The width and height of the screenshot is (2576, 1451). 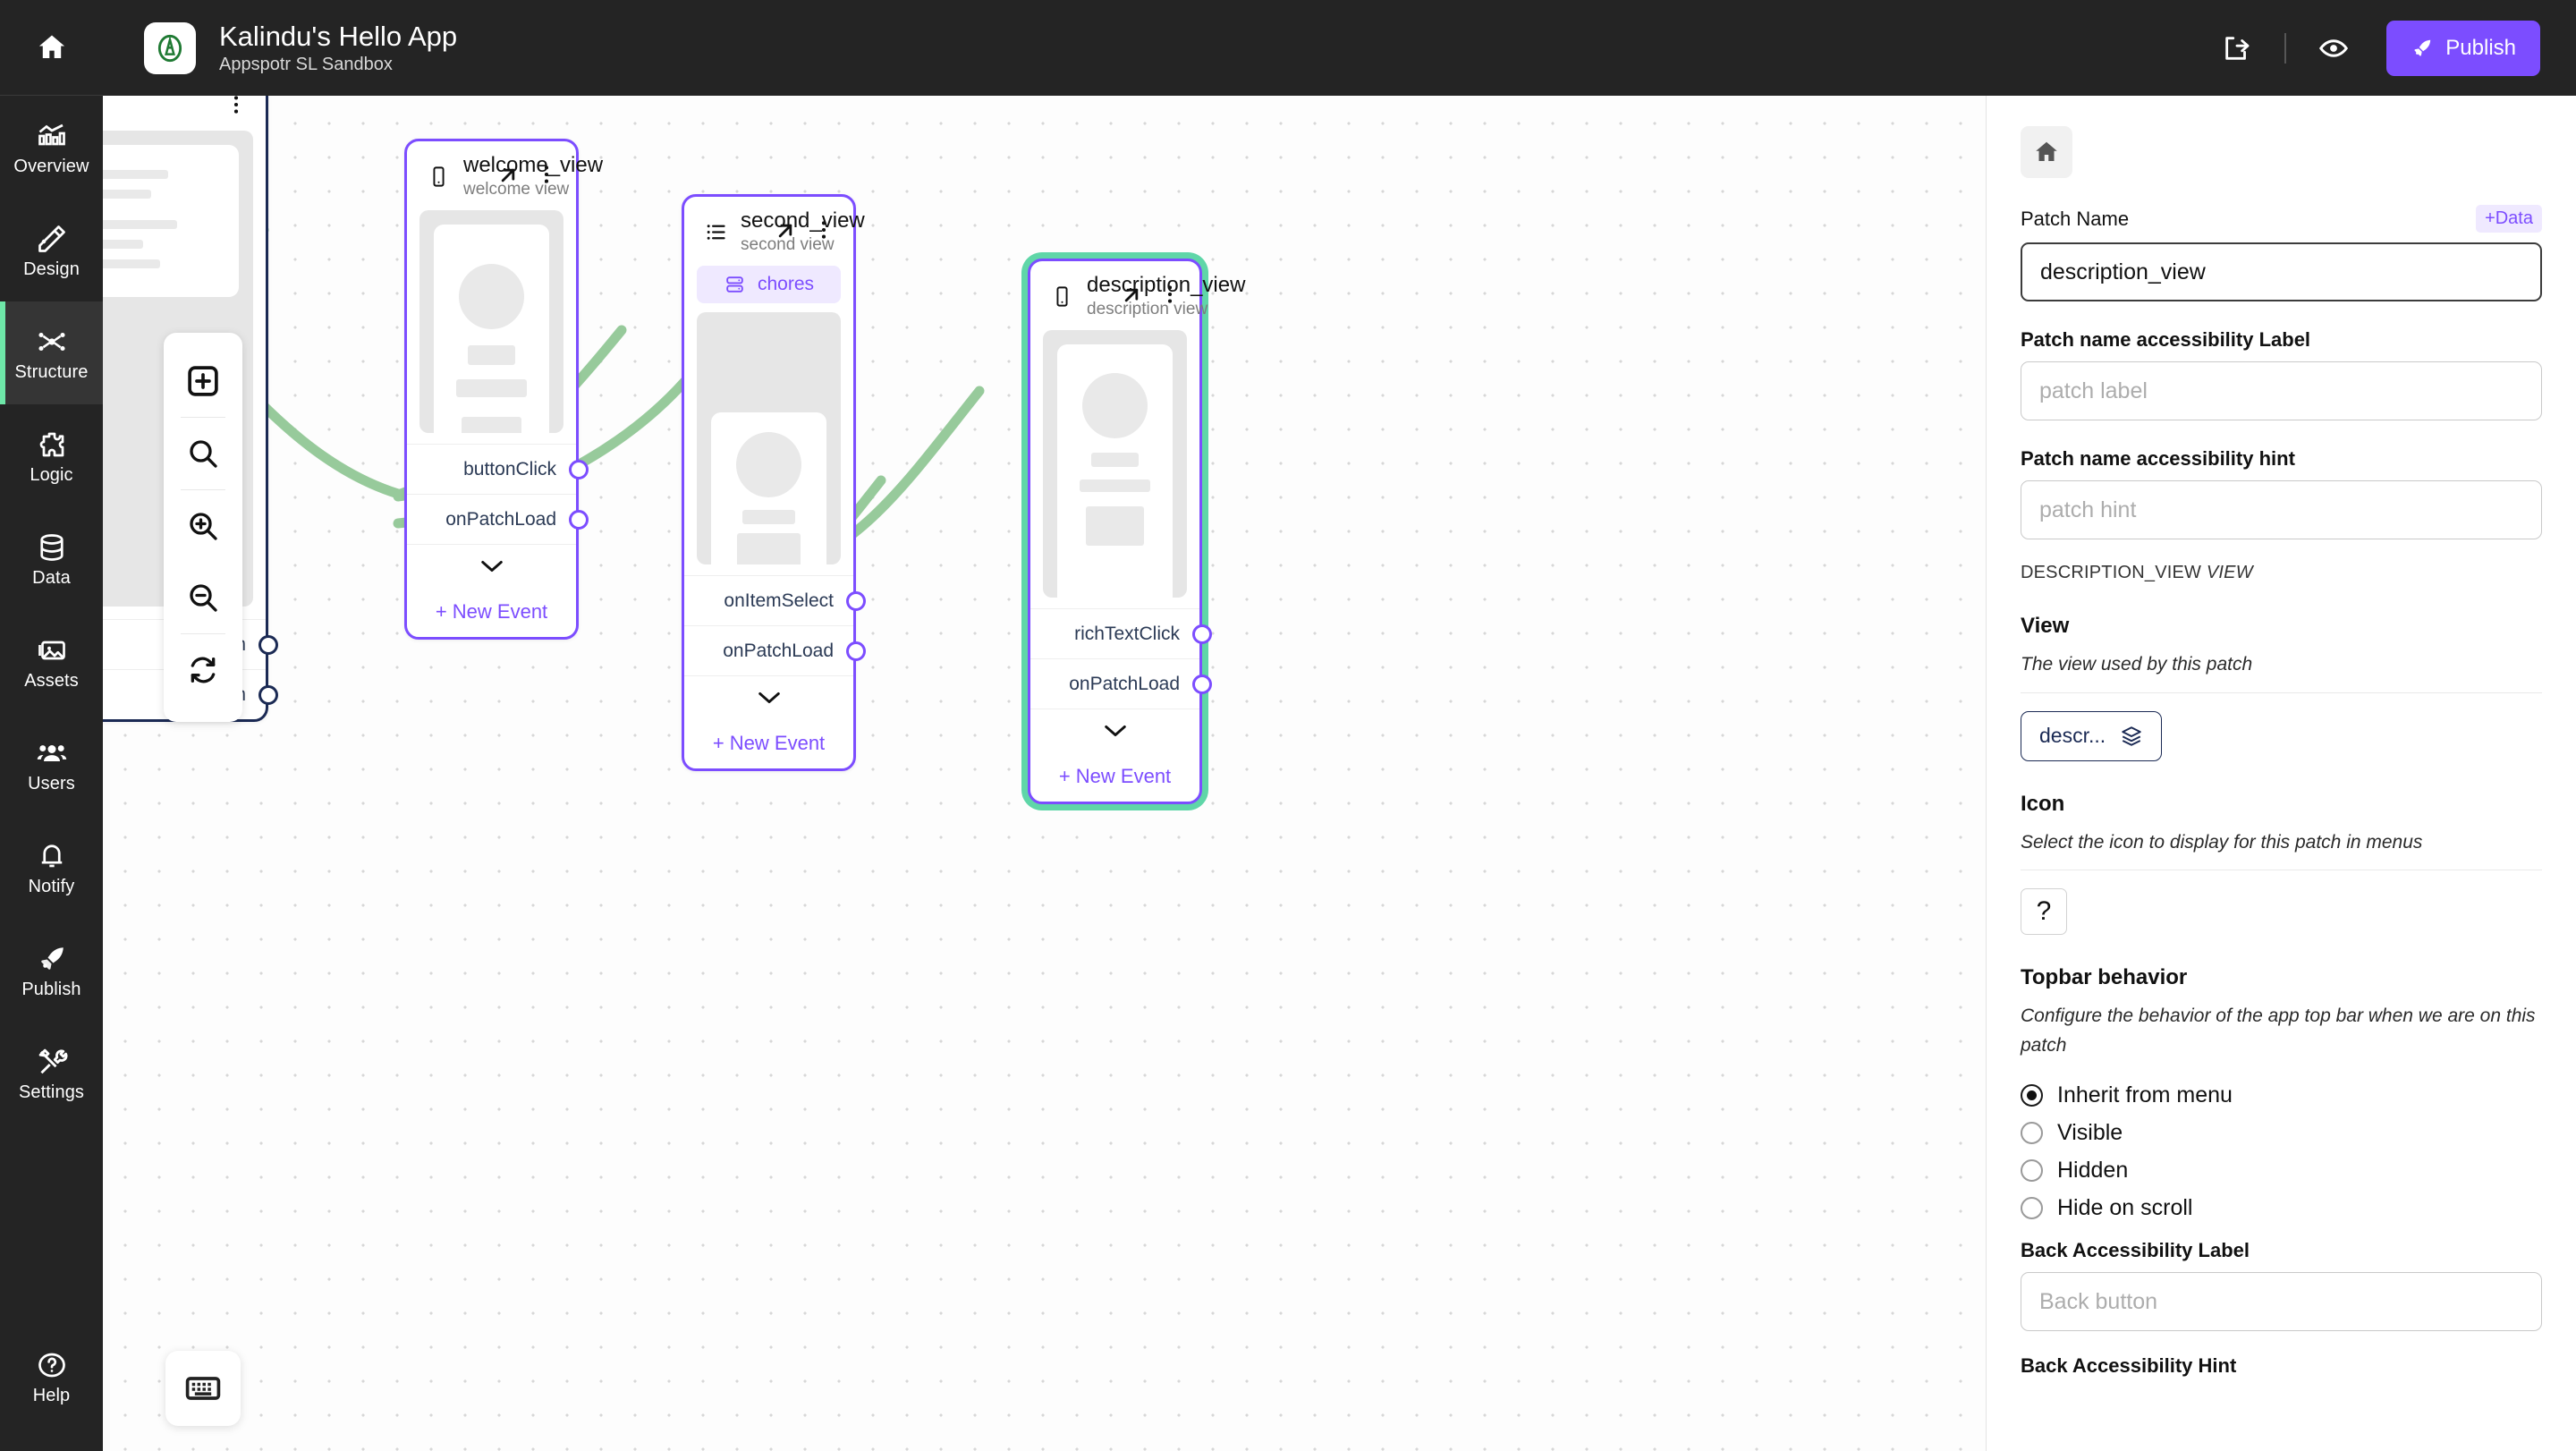 What do you see at coordinates (51, 148) in the screenshot?
I see `sidebar-item-overview: Overview` at bounding box center [51, 148].